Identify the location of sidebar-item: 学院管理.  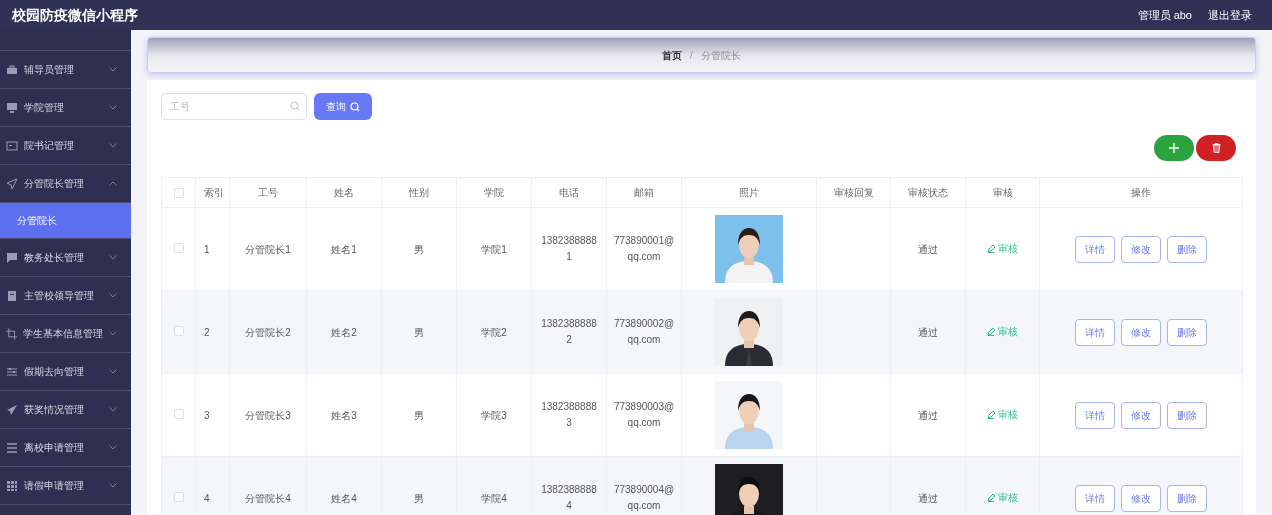
(65, 108).